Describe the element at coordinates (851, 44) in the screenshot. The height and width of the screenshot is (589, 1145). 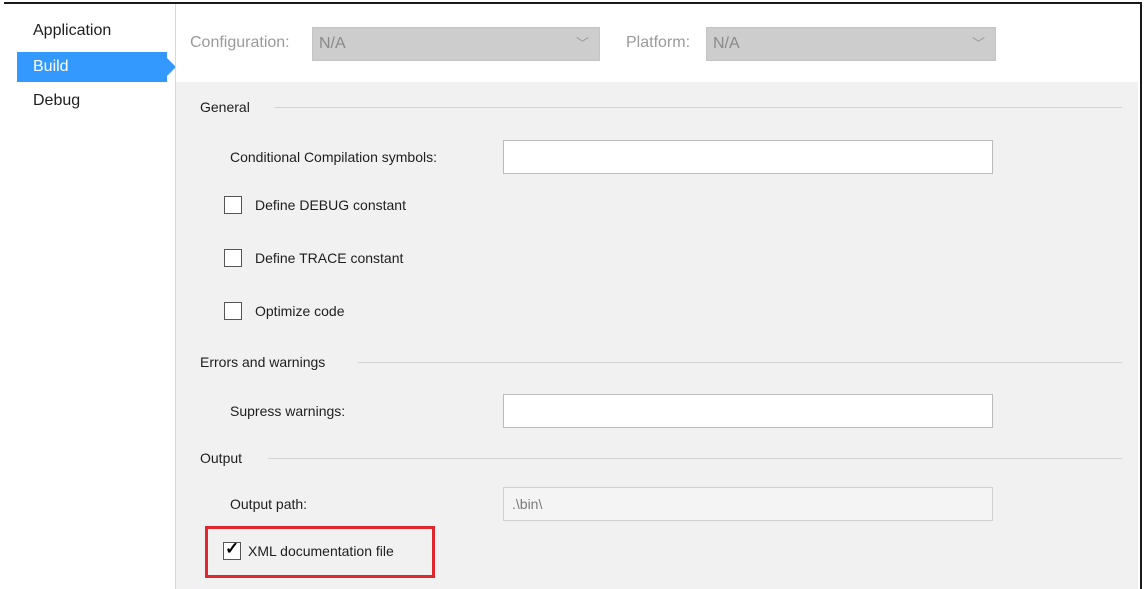
I see `platform-dropdown: N/A ﹀` at that location.